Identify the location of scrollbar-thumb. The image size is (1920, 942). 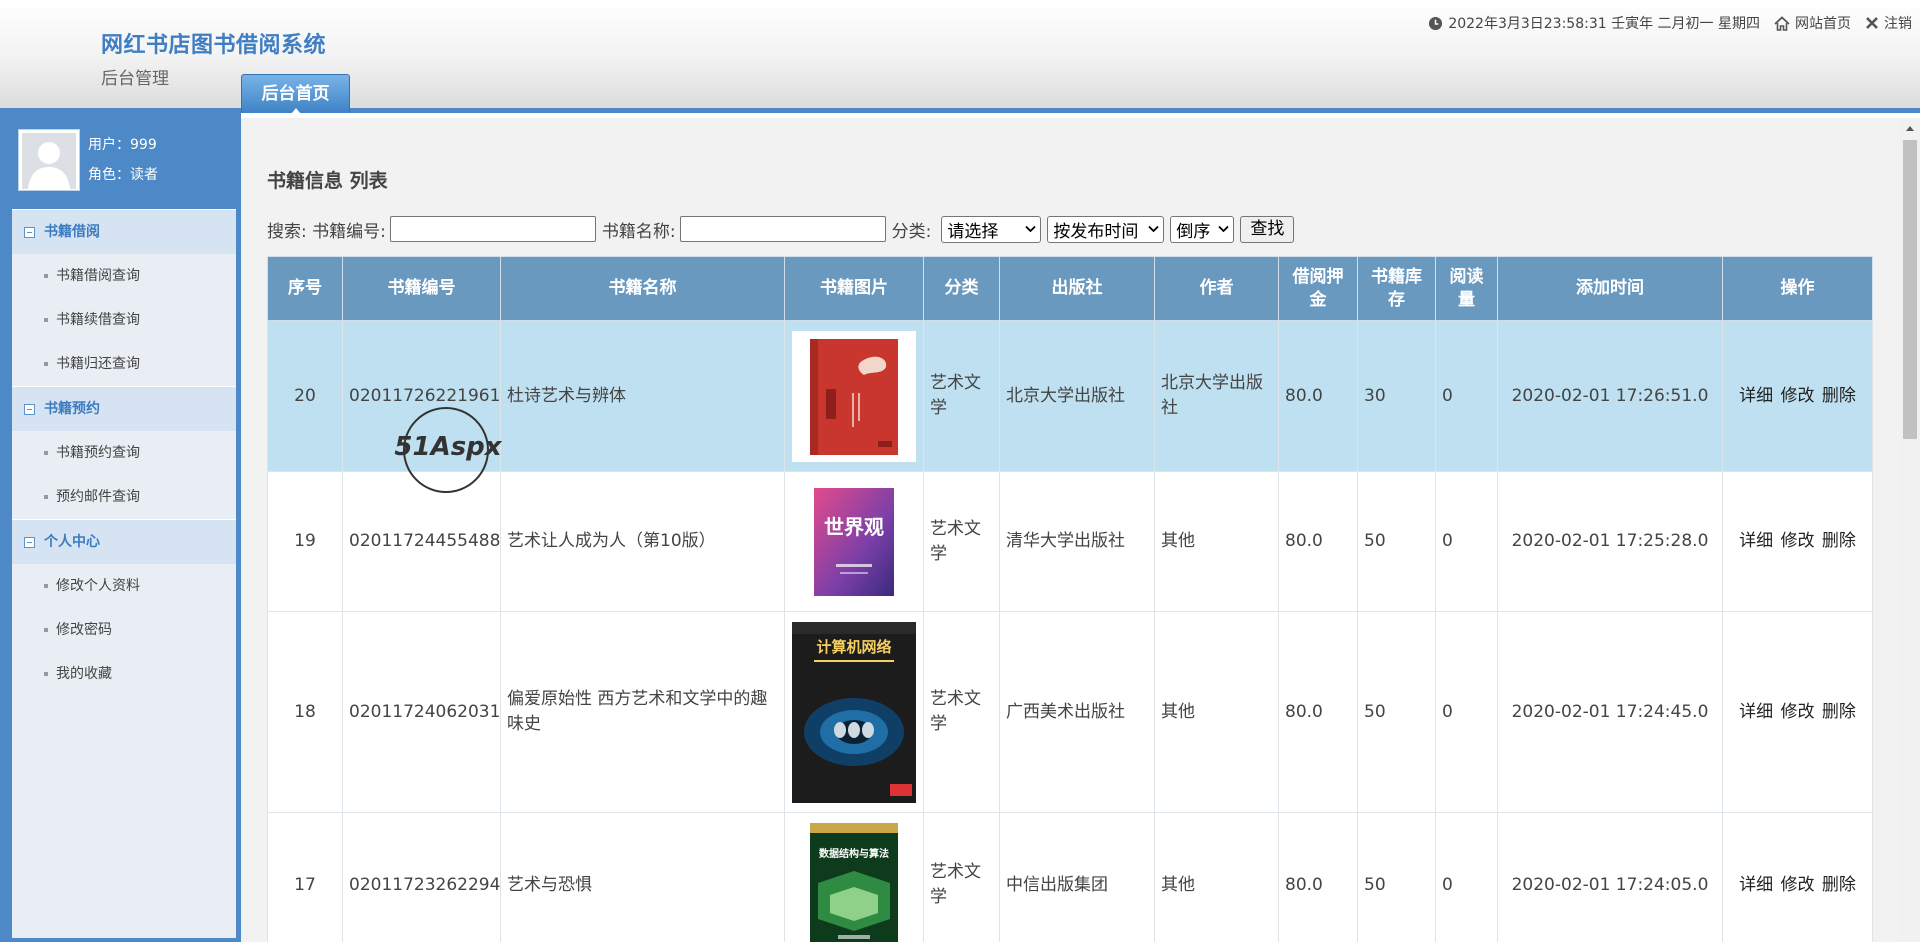
(1910, 289).